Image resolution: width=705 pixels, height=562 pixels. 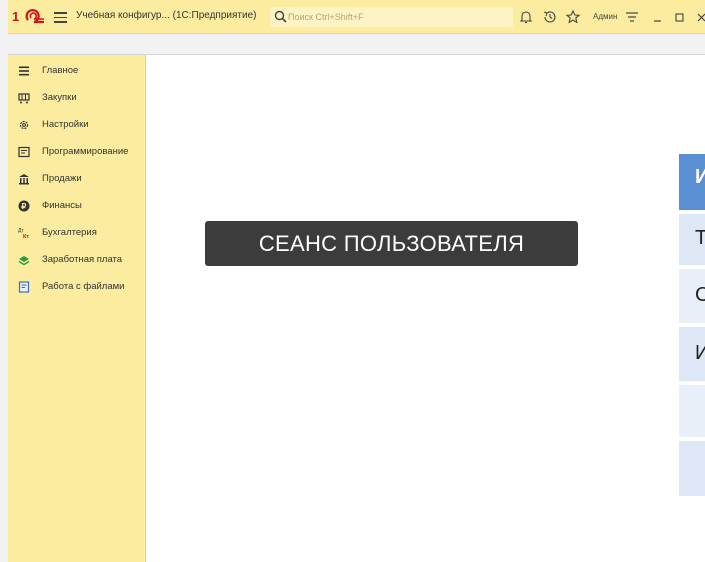 What do you see at coordinates (658, 17) in the screenshot?
I see `minimize-icon` at bounding box center [658, 17].